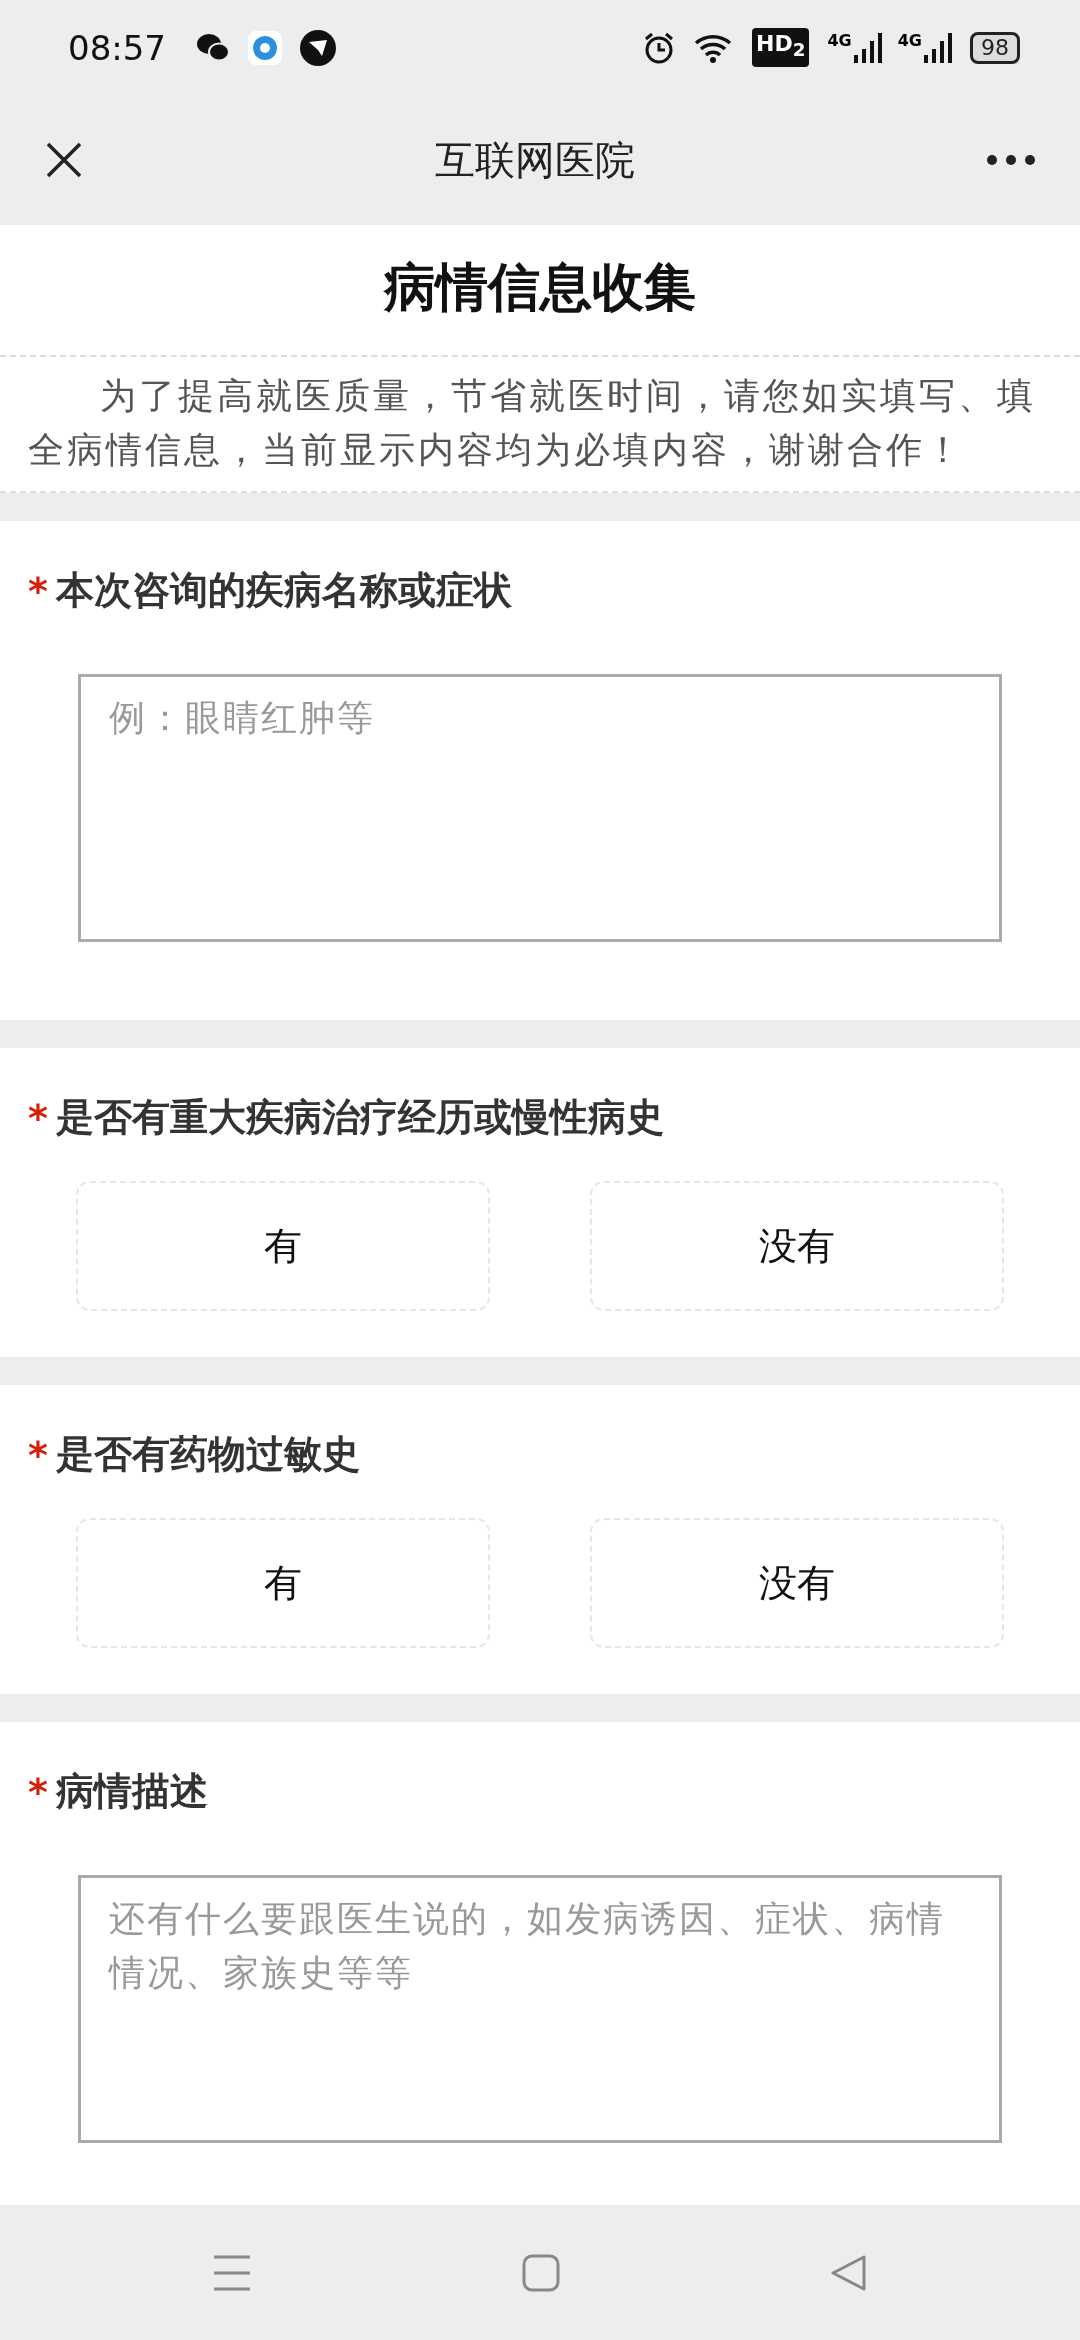  What do you see at coordinates (213, 47) in the screenshot?
I see `chat-icon` at bounding box center [213, 47].